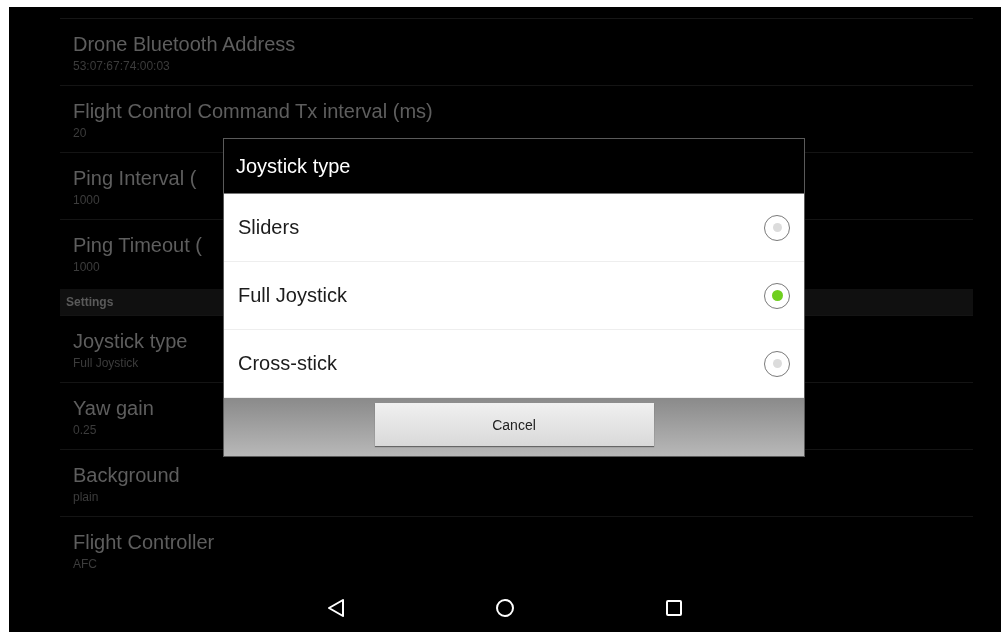  What do you see at coordinates (292, 295) in the screenshot?
I see `option-label: Full Joystick` at bounding box center [292, 295].